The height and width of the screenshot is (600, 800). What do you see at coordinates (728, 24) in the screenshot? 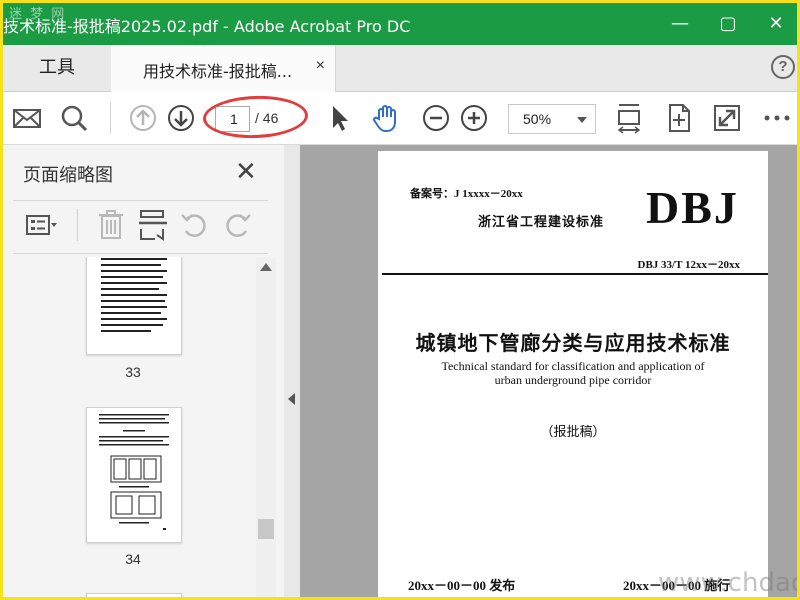
I see `maximize-icon: ▢` at bounding box center [728, 24].